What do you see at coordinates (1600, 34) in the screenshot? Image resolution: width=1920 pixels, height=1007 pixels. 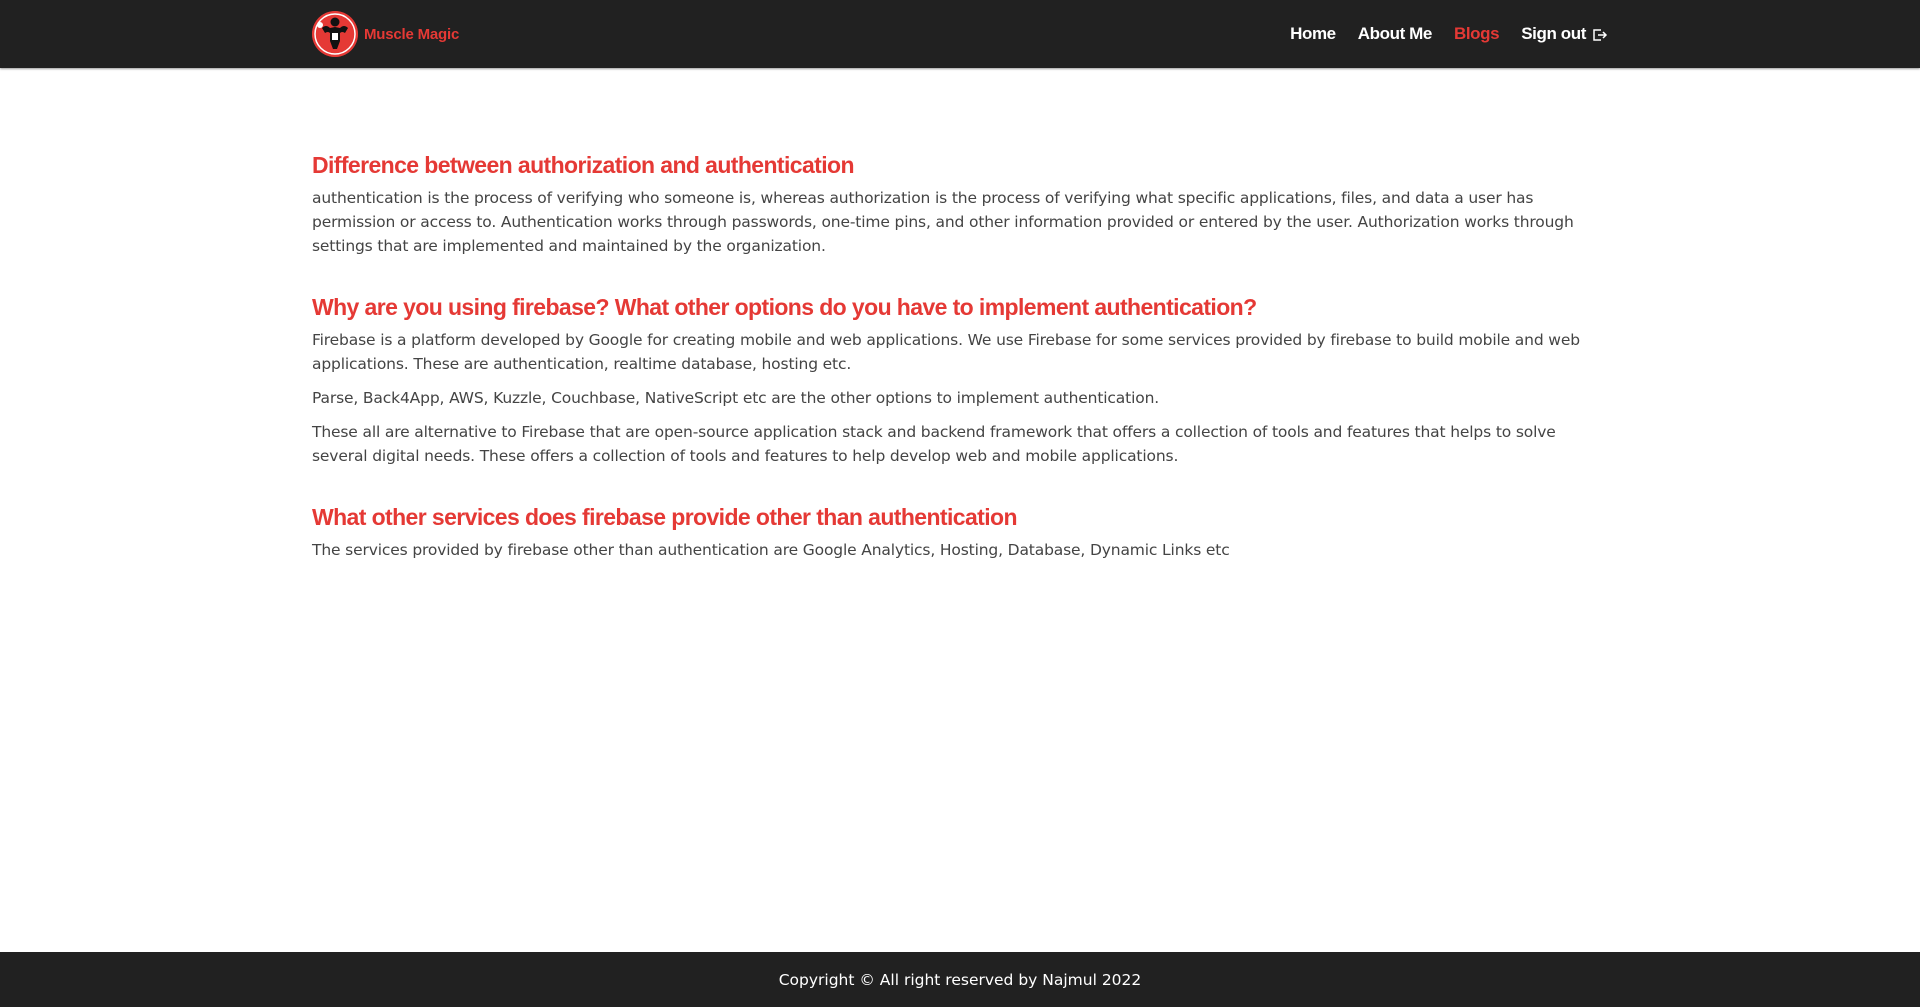 I see `sign-out-icon` at bounding box center [1600, 34].